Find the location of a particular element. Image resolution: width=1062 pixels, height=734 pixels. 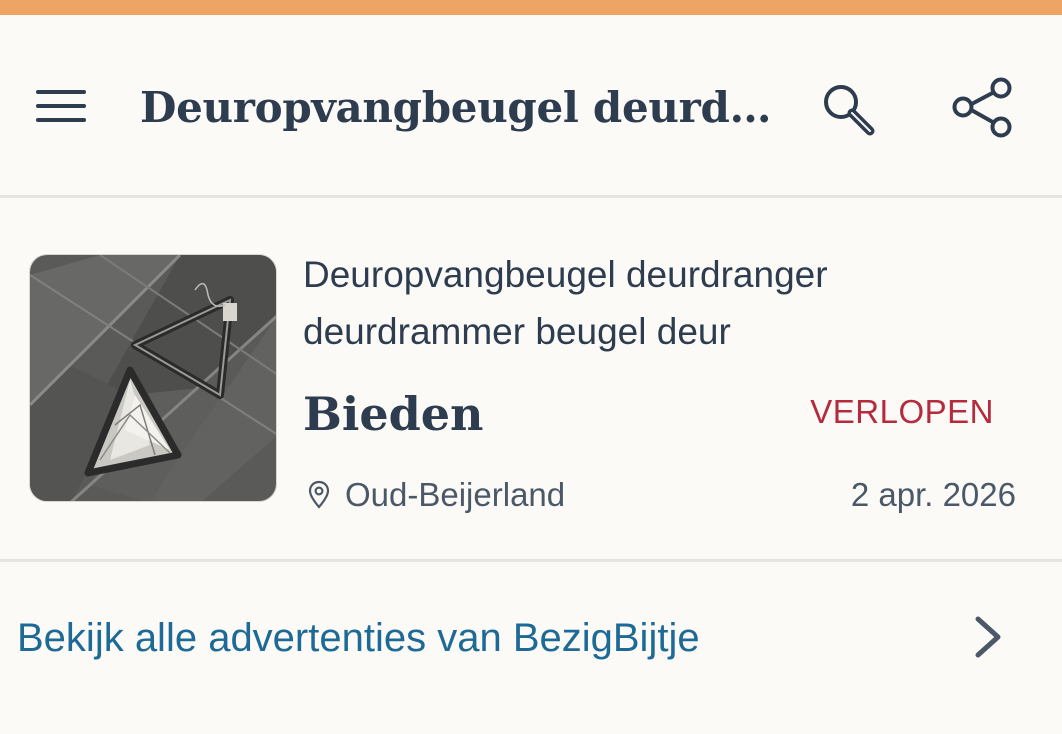

seller-all-ads-label: Bekijk alle advertenties van BezigBijtje is located at coordinates (358, 638).